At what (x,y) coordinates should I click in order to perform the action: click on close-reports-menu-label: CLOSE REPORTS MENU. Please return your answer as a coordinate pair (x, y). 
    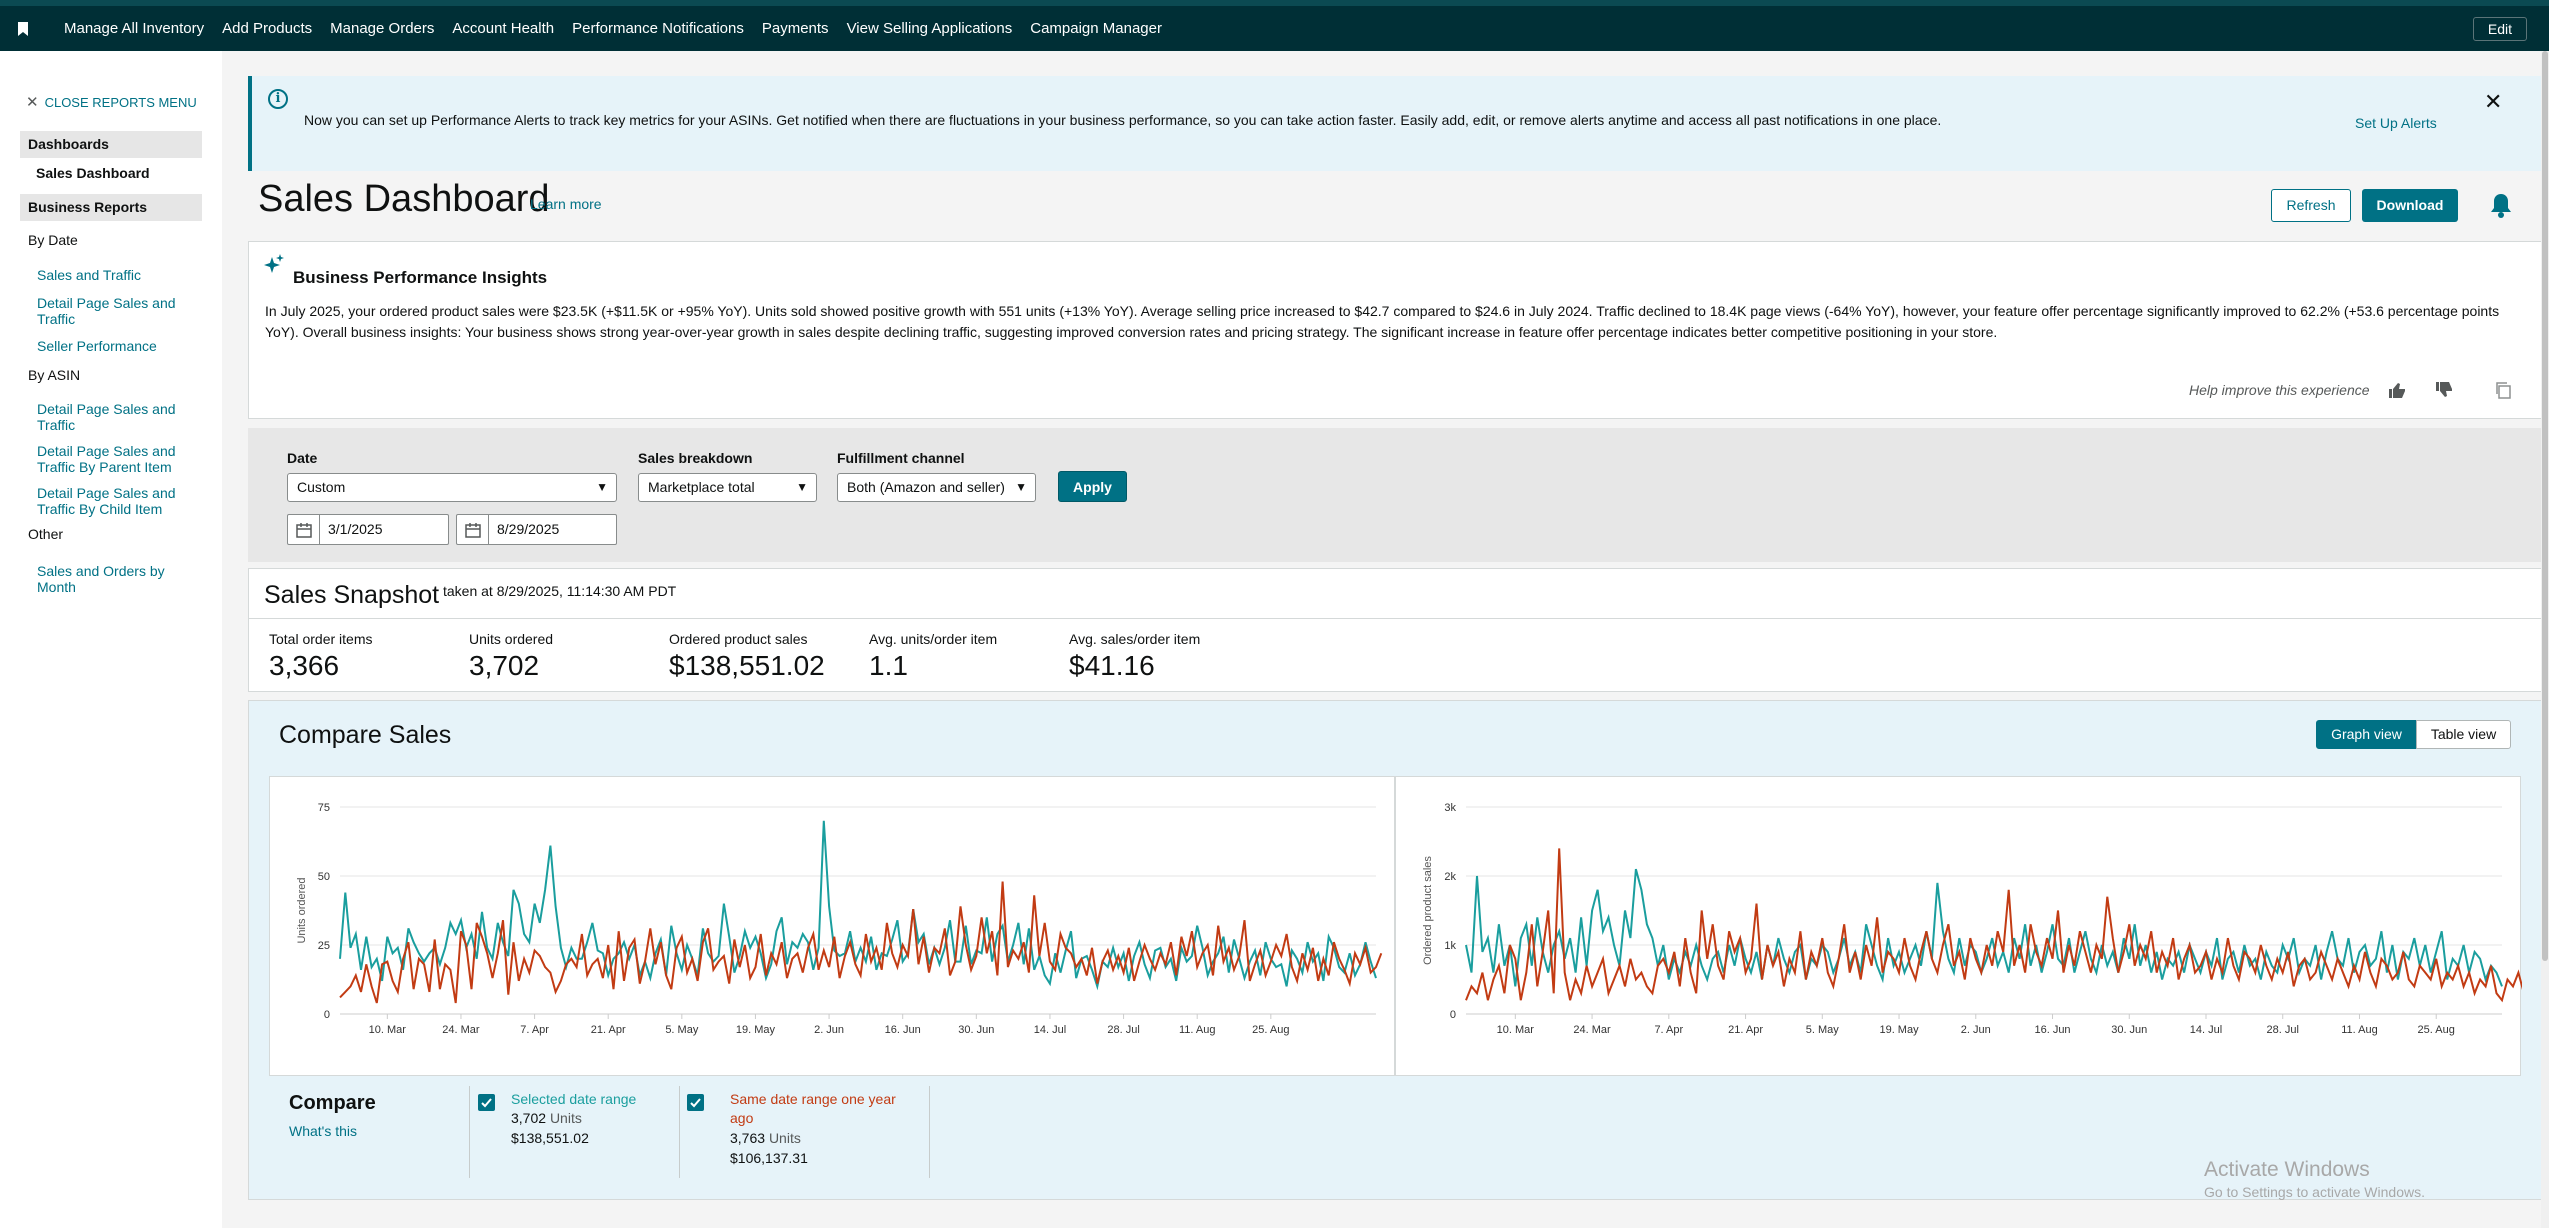
    Looking at the image, I should click on (120, 102).